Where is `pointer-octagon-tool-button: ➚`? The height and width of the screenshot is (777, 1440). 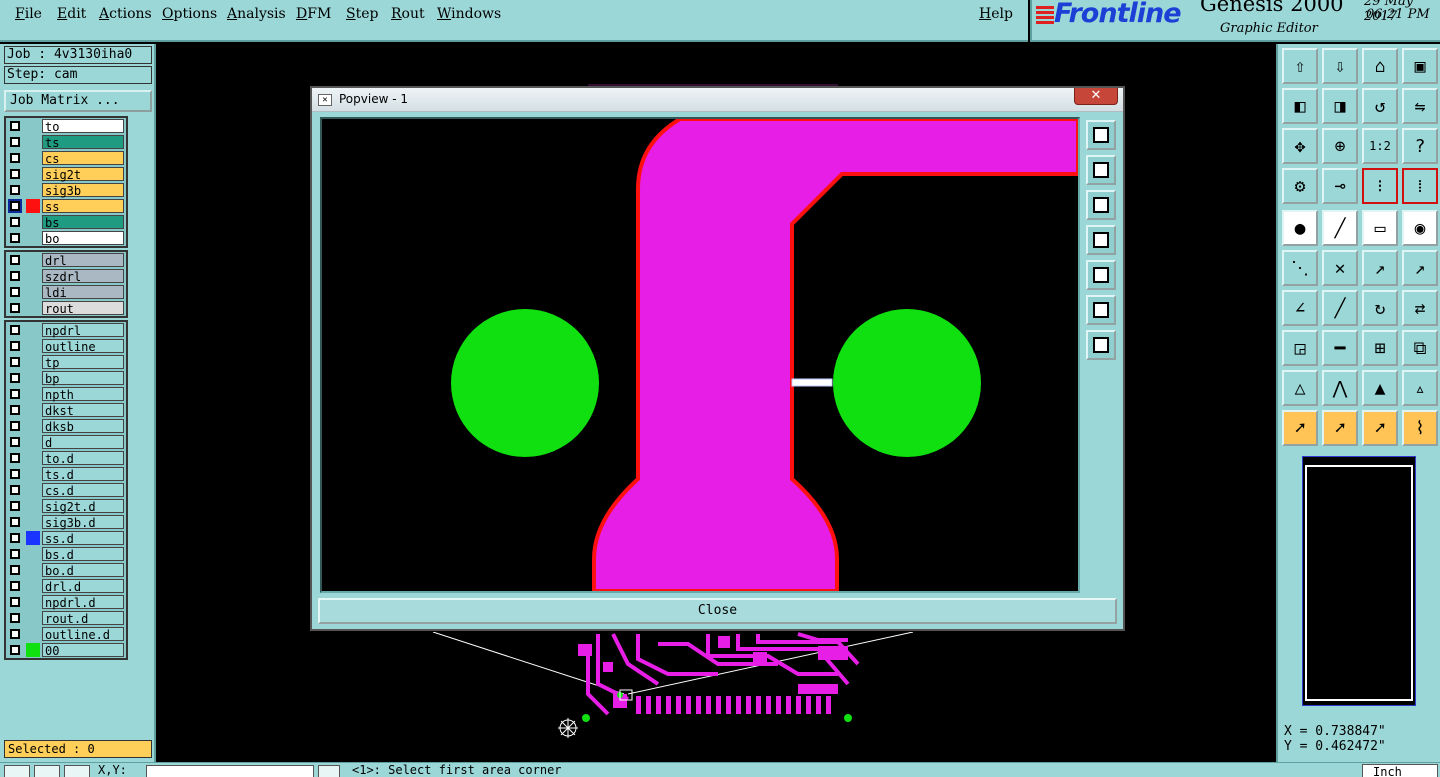 pointer-octagon-tool-button: ➚ is located at coordinates (1380, 428).